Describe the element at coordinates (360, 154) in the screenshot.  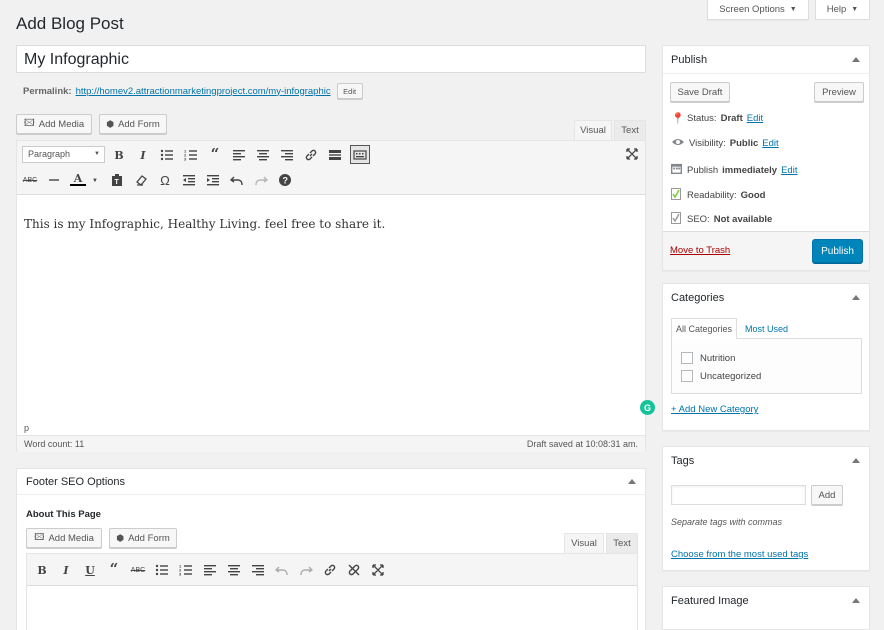
I see `toolbar-toggle-icon` at that location.